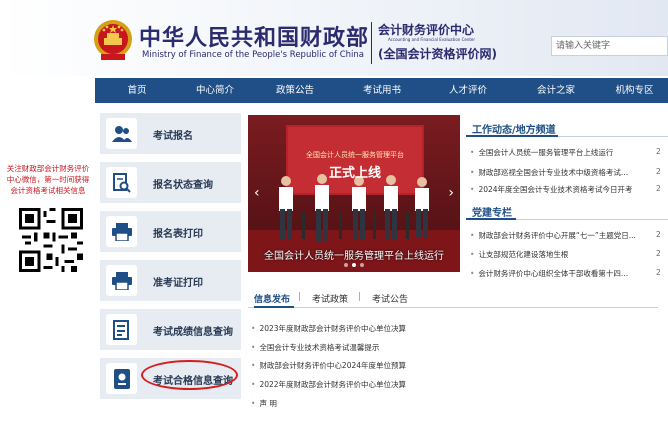  I want to click on info-tabs: 信息发布 | 考试政策 | 考试公告, so click(453, 299).